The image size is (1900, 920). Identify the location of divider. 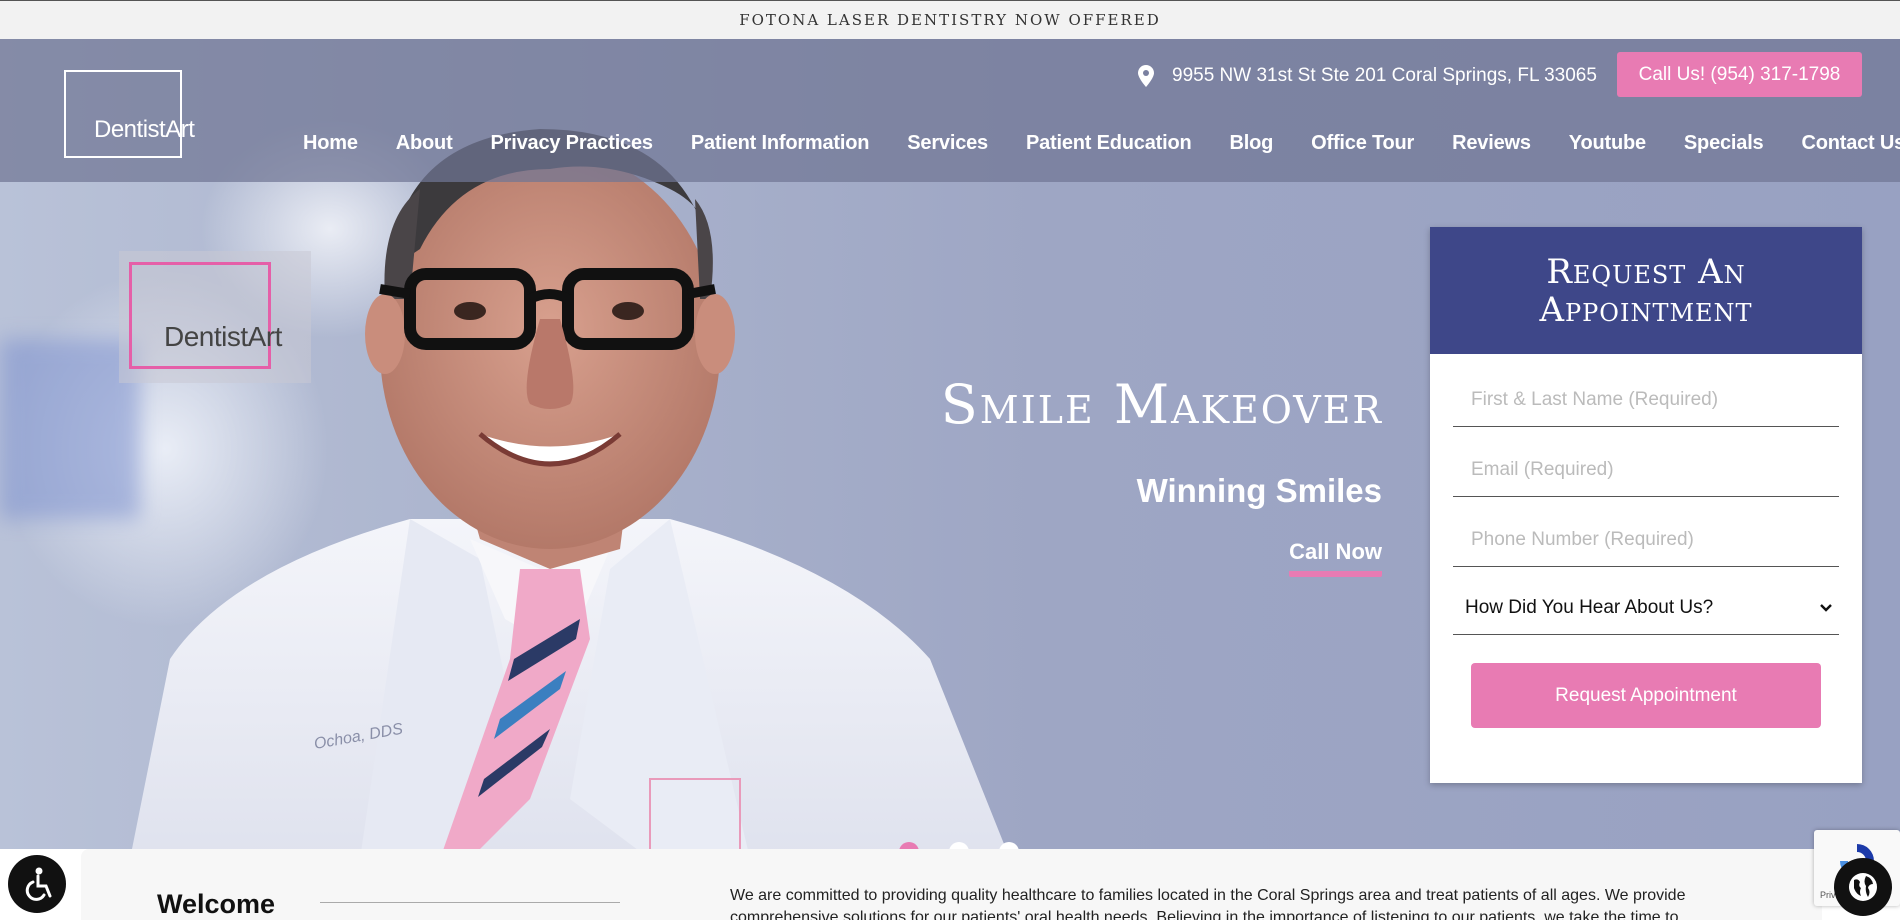
(470, 902).